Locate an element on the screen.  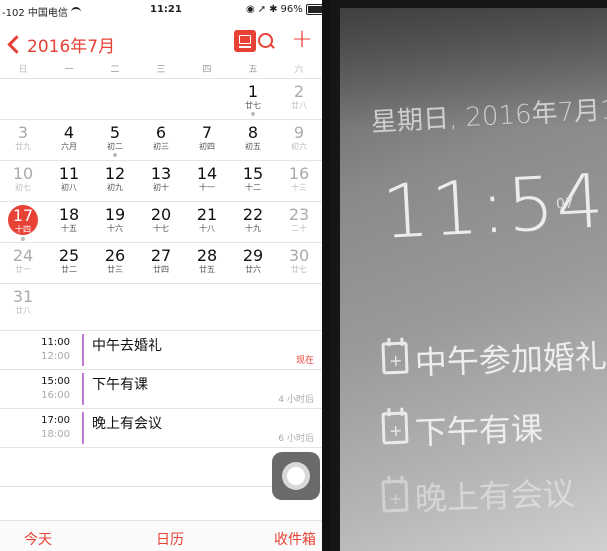
weekday-label: 四 is located at coordinates (207, 70).